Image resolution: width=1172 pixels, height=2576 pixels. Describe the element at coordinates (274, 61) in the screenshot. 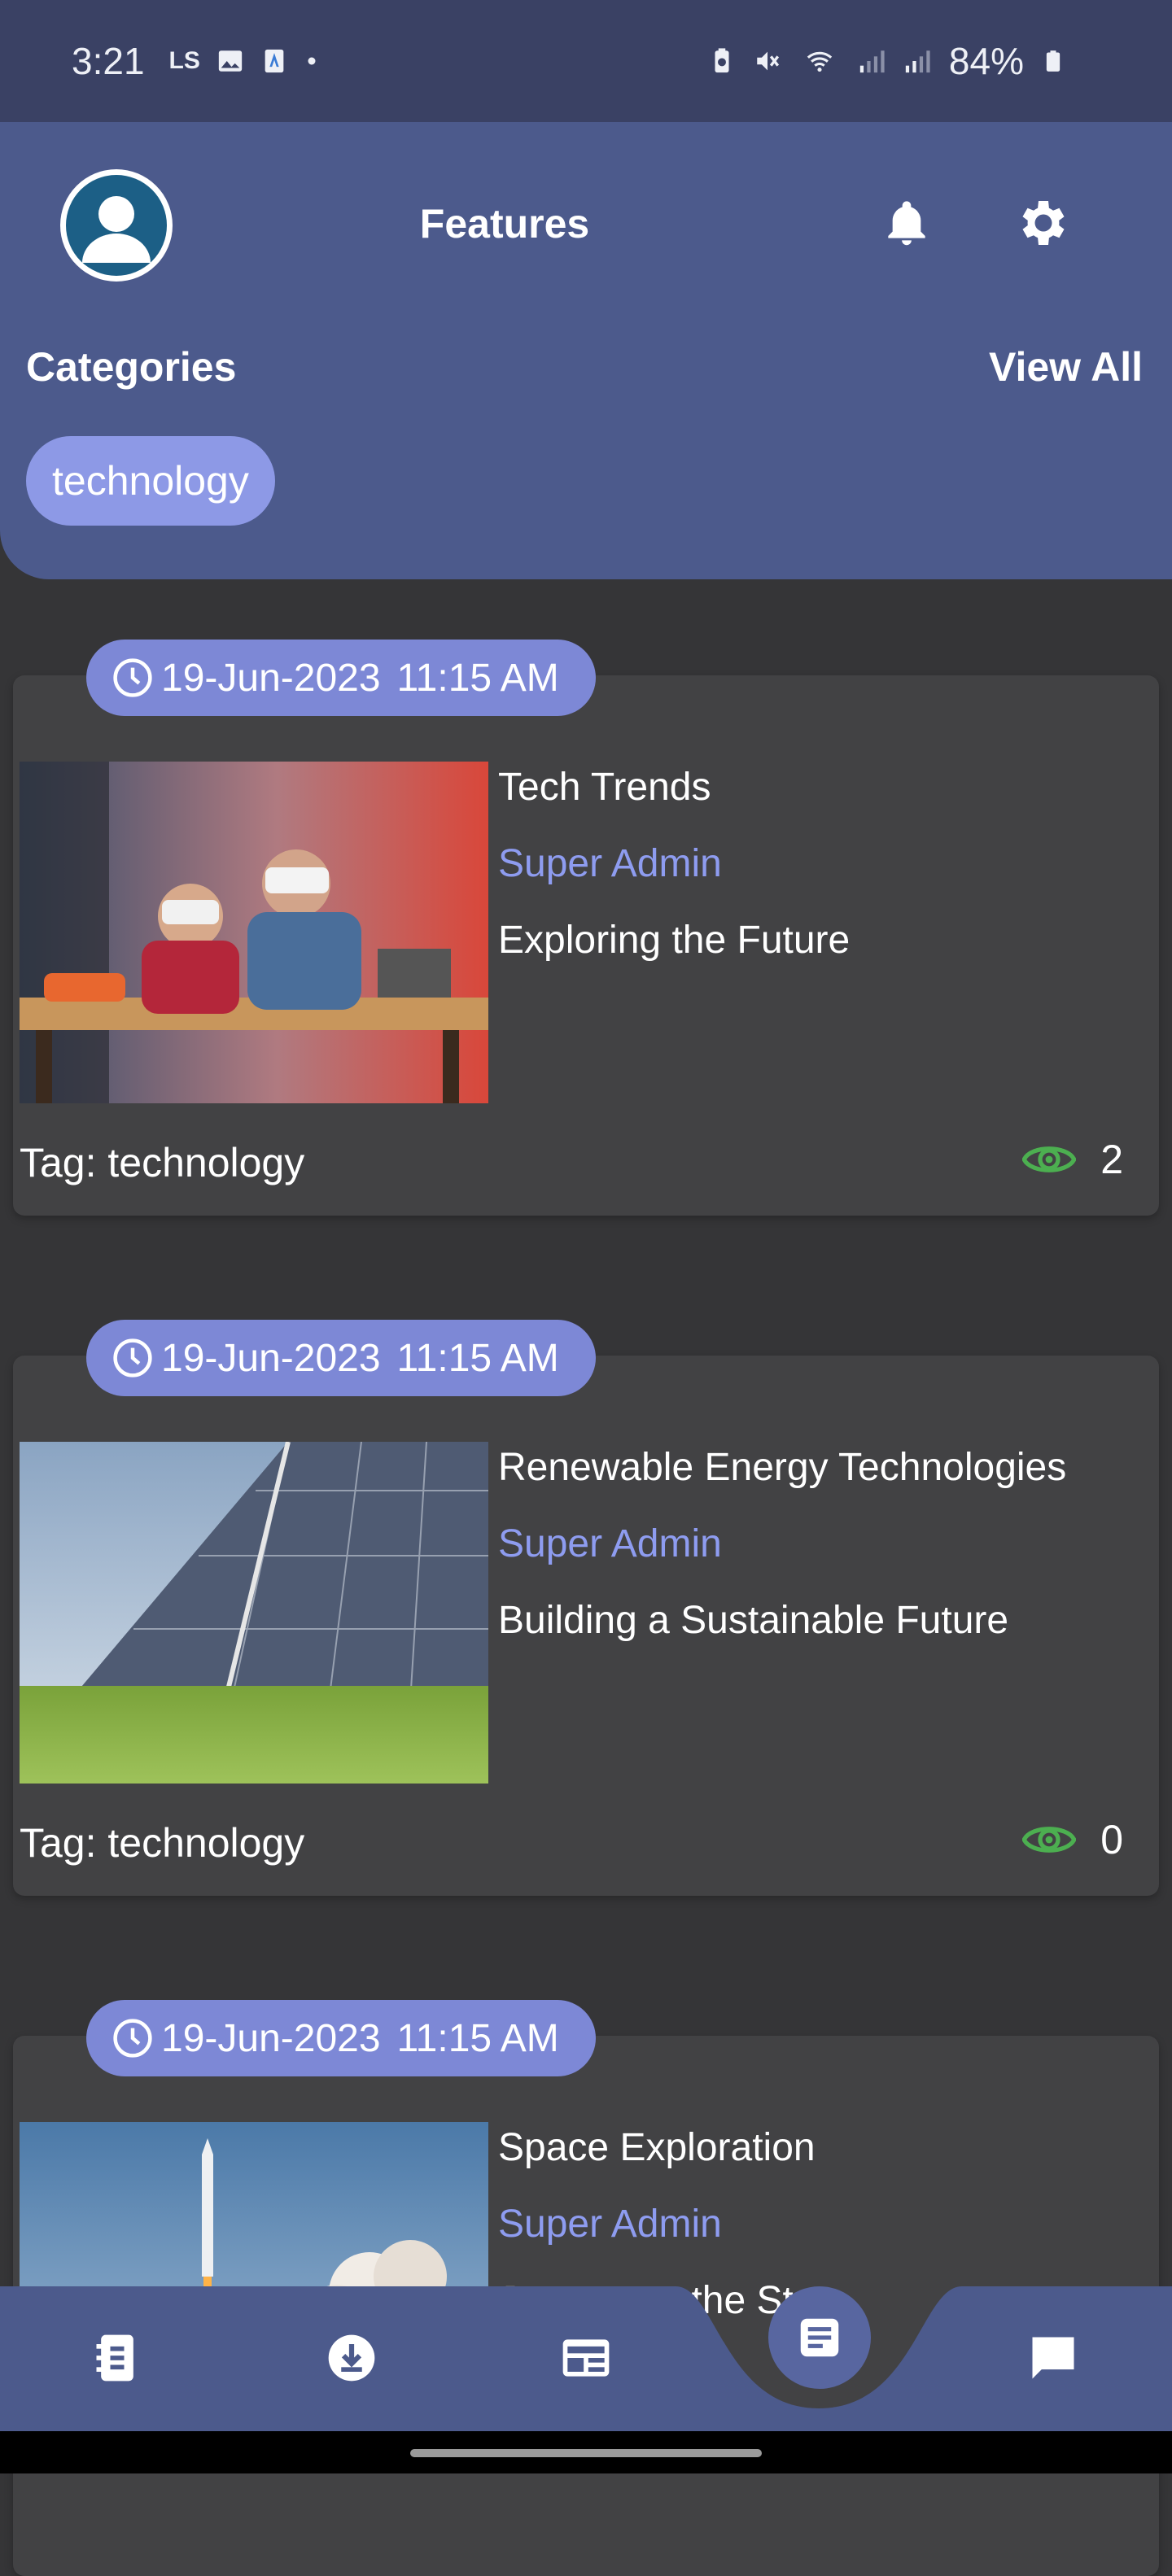

I see `app-notification-icon` at that location.